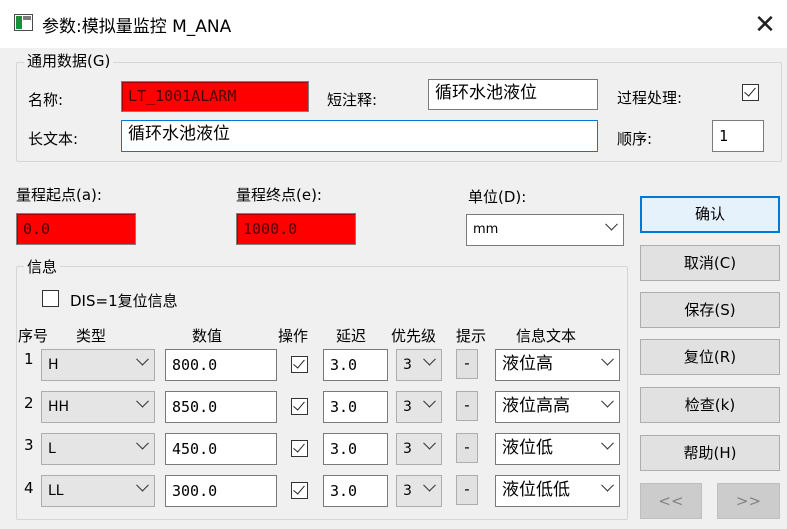  What do you see at coordinates (42, 266) in the screenshot?
I see `info-group-label: 信息` at bounding box center [42, 266].